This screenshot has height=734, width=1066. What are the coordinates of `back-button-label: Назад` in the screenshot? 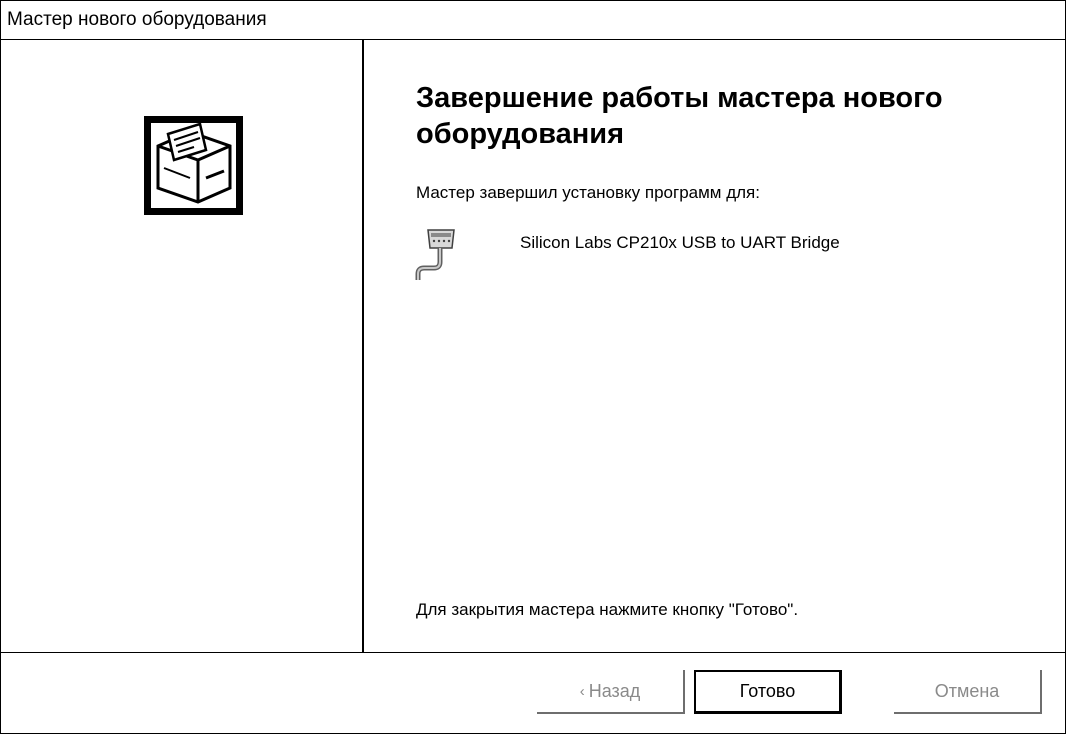 It's located at (614, 690).